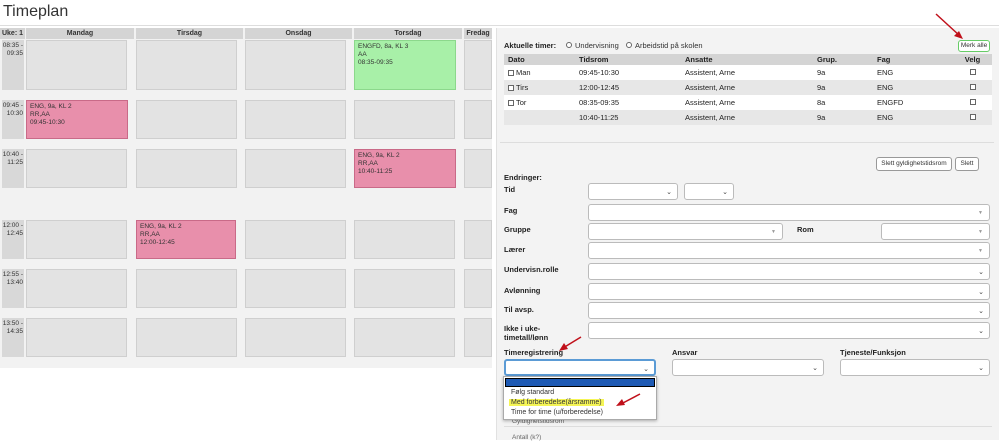 The width and height of the screenshot is (999, 441). What do you see at coordinates (629, 45) in the screenshot?
I see `radio-worktime` at bounding box center [629, 45].